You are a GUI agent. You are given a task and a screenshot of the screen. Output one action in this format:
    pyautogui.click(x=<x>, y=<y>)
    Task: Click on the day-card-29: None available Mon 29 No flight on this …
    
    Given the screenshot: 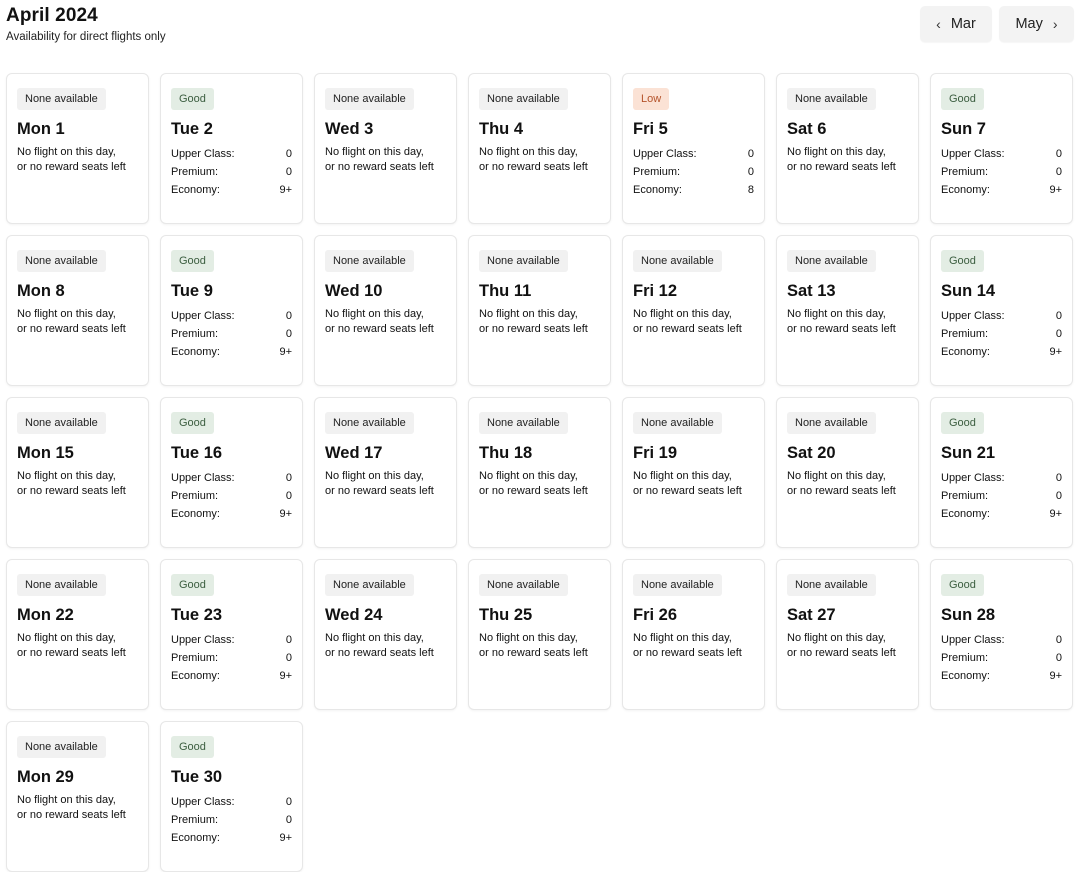 What is the action you would take?
    pyautogui.click(x=77, y=796)
    